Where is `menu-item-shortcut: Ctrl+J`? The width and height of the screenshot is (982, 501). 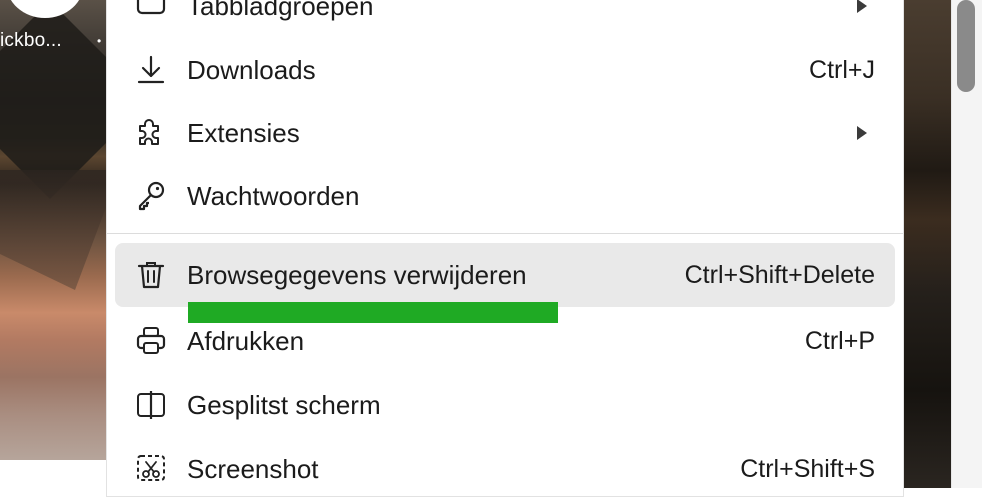
menu-item-shortcut: Ctrl+J is located at coordinates (842, 69).